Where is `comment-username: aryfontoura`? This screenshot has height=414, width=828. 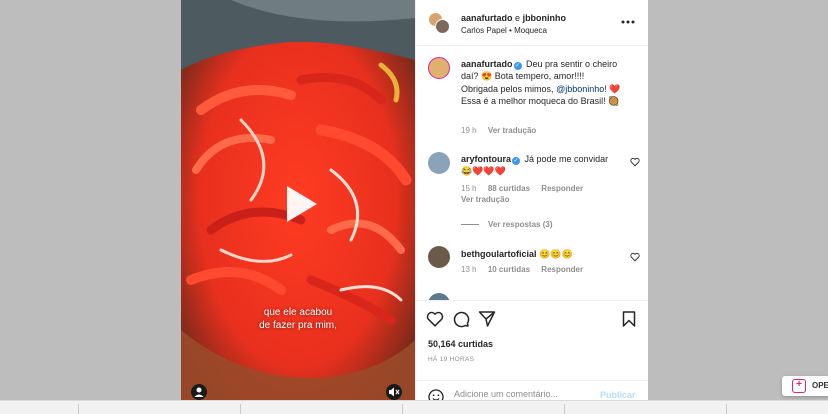 comment-username: aryfontoura is located at coordinates (486, 159).